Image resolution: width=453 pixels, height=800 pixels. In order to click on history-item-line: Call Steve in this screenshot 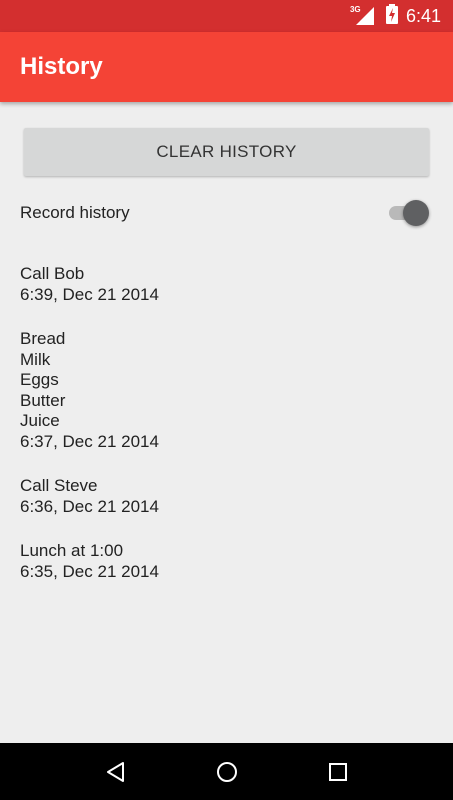, I will do `click(59, 485)`.